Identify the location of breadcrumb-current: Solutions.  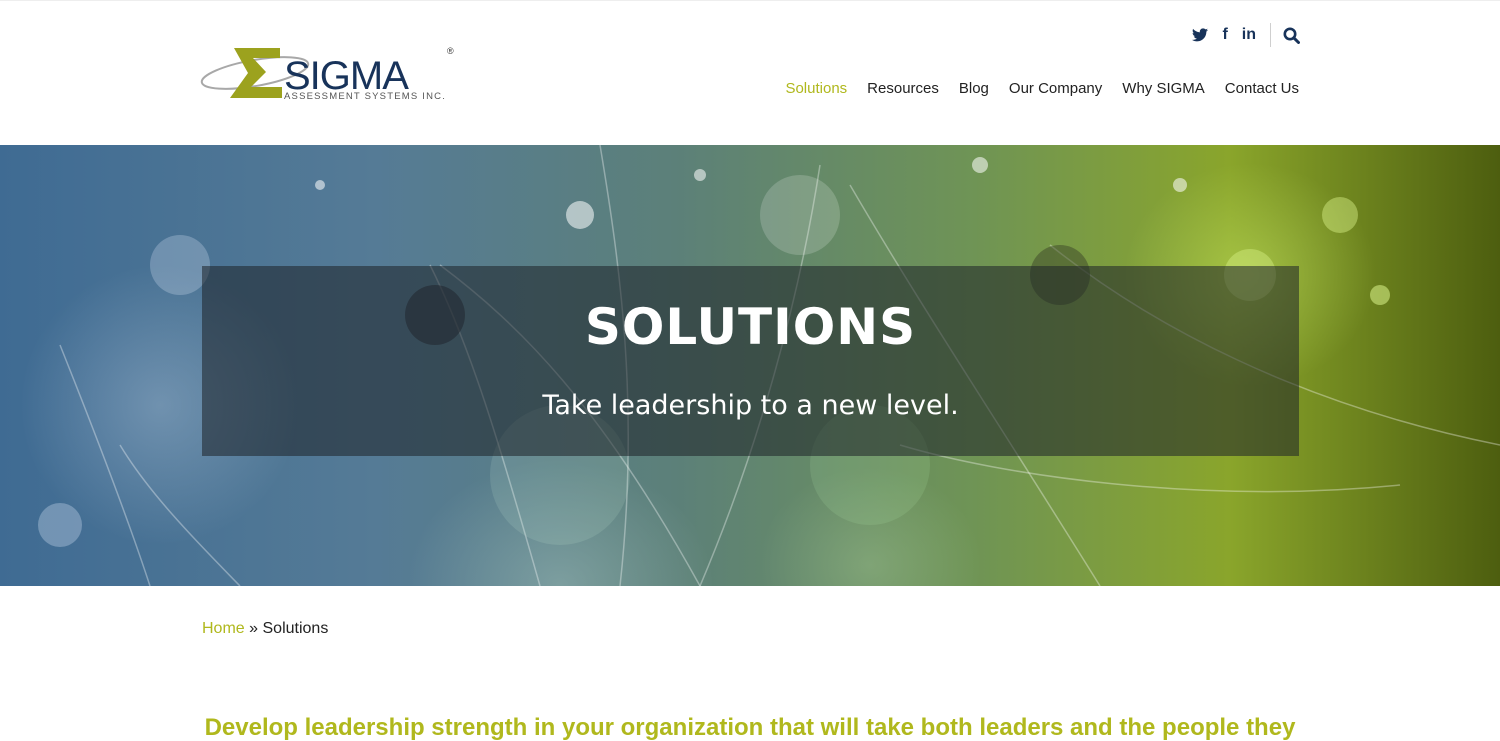
(295, 628).